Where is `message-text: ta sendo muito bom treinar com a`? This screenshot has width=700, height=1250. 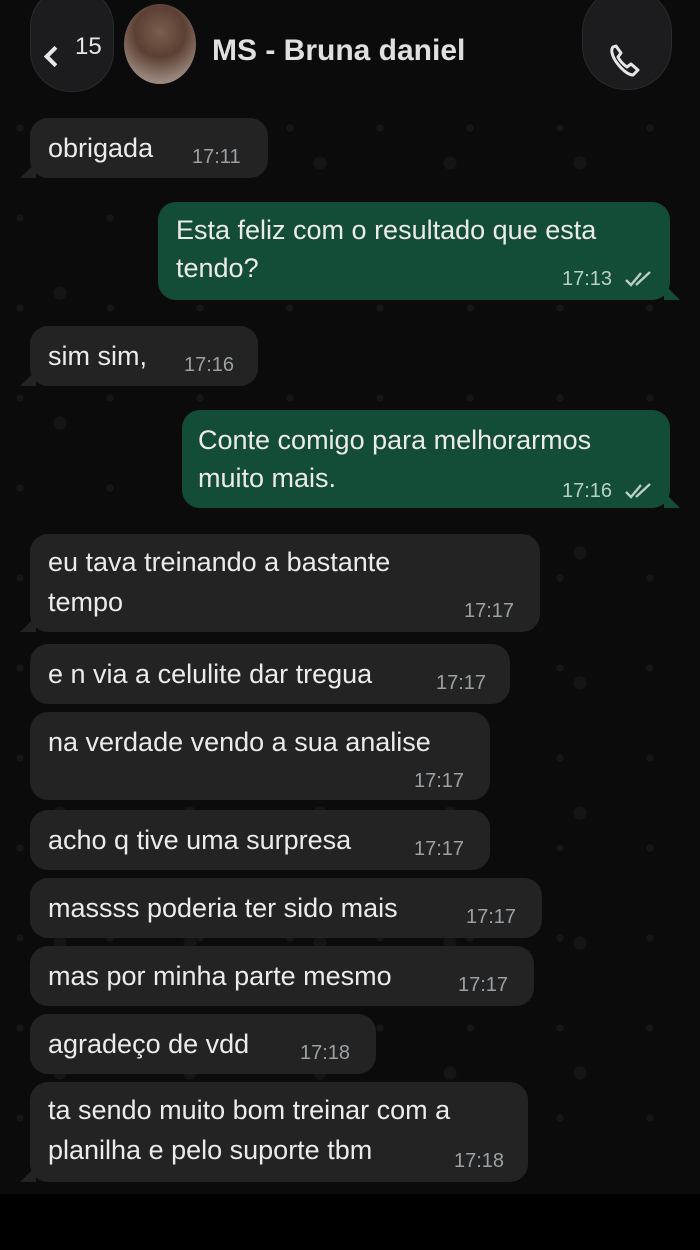 message-text: ta sendo muito bom treinar com a is located at coordinates (249, 1110).